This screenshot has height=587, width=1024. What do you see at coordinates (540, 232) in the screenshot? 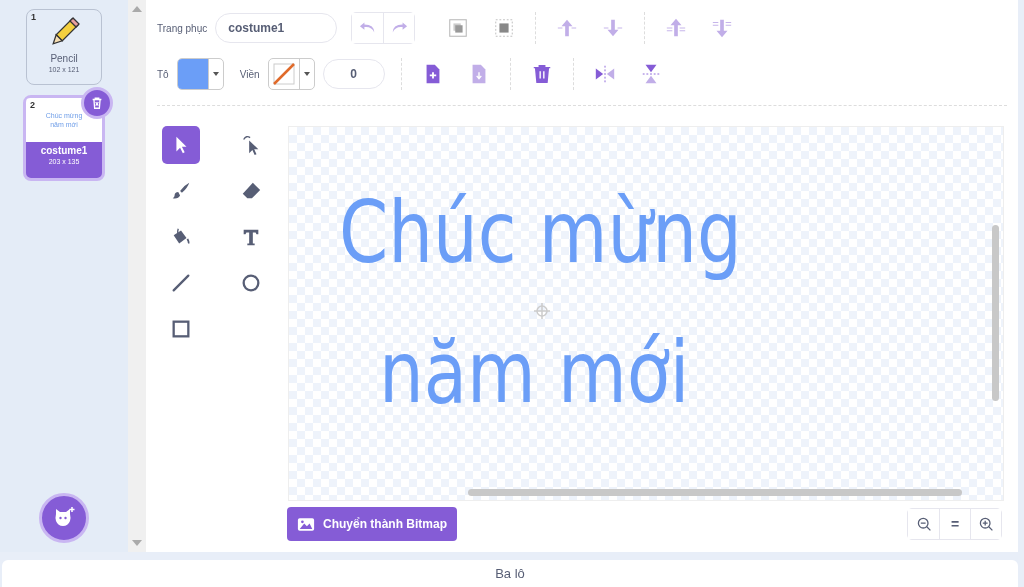
I see `canvas-text: Chúc mừng` at bounding box center [540, 232].